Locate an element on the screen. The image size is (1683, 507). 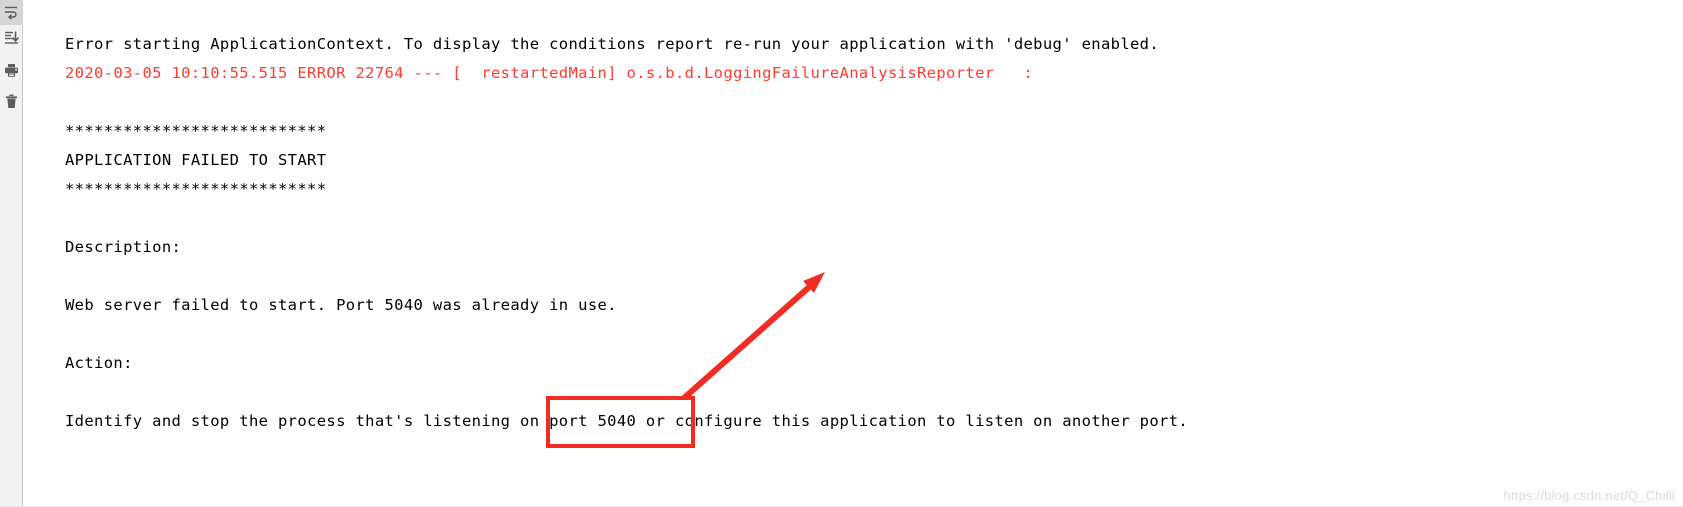
watermark: https://blog.csdn.net/Q_Chilli is located at coordinates (1589, 495).